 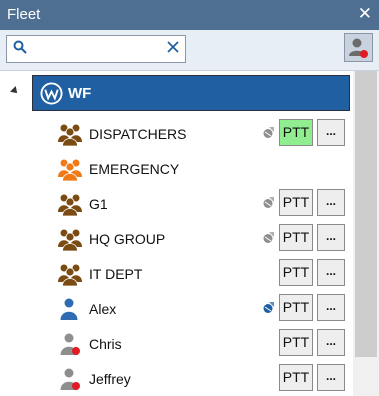 What do you see at coordinates (365, 14) in the screenshot?
I see `close-icon: ✕` at bounding box center [365, 14].